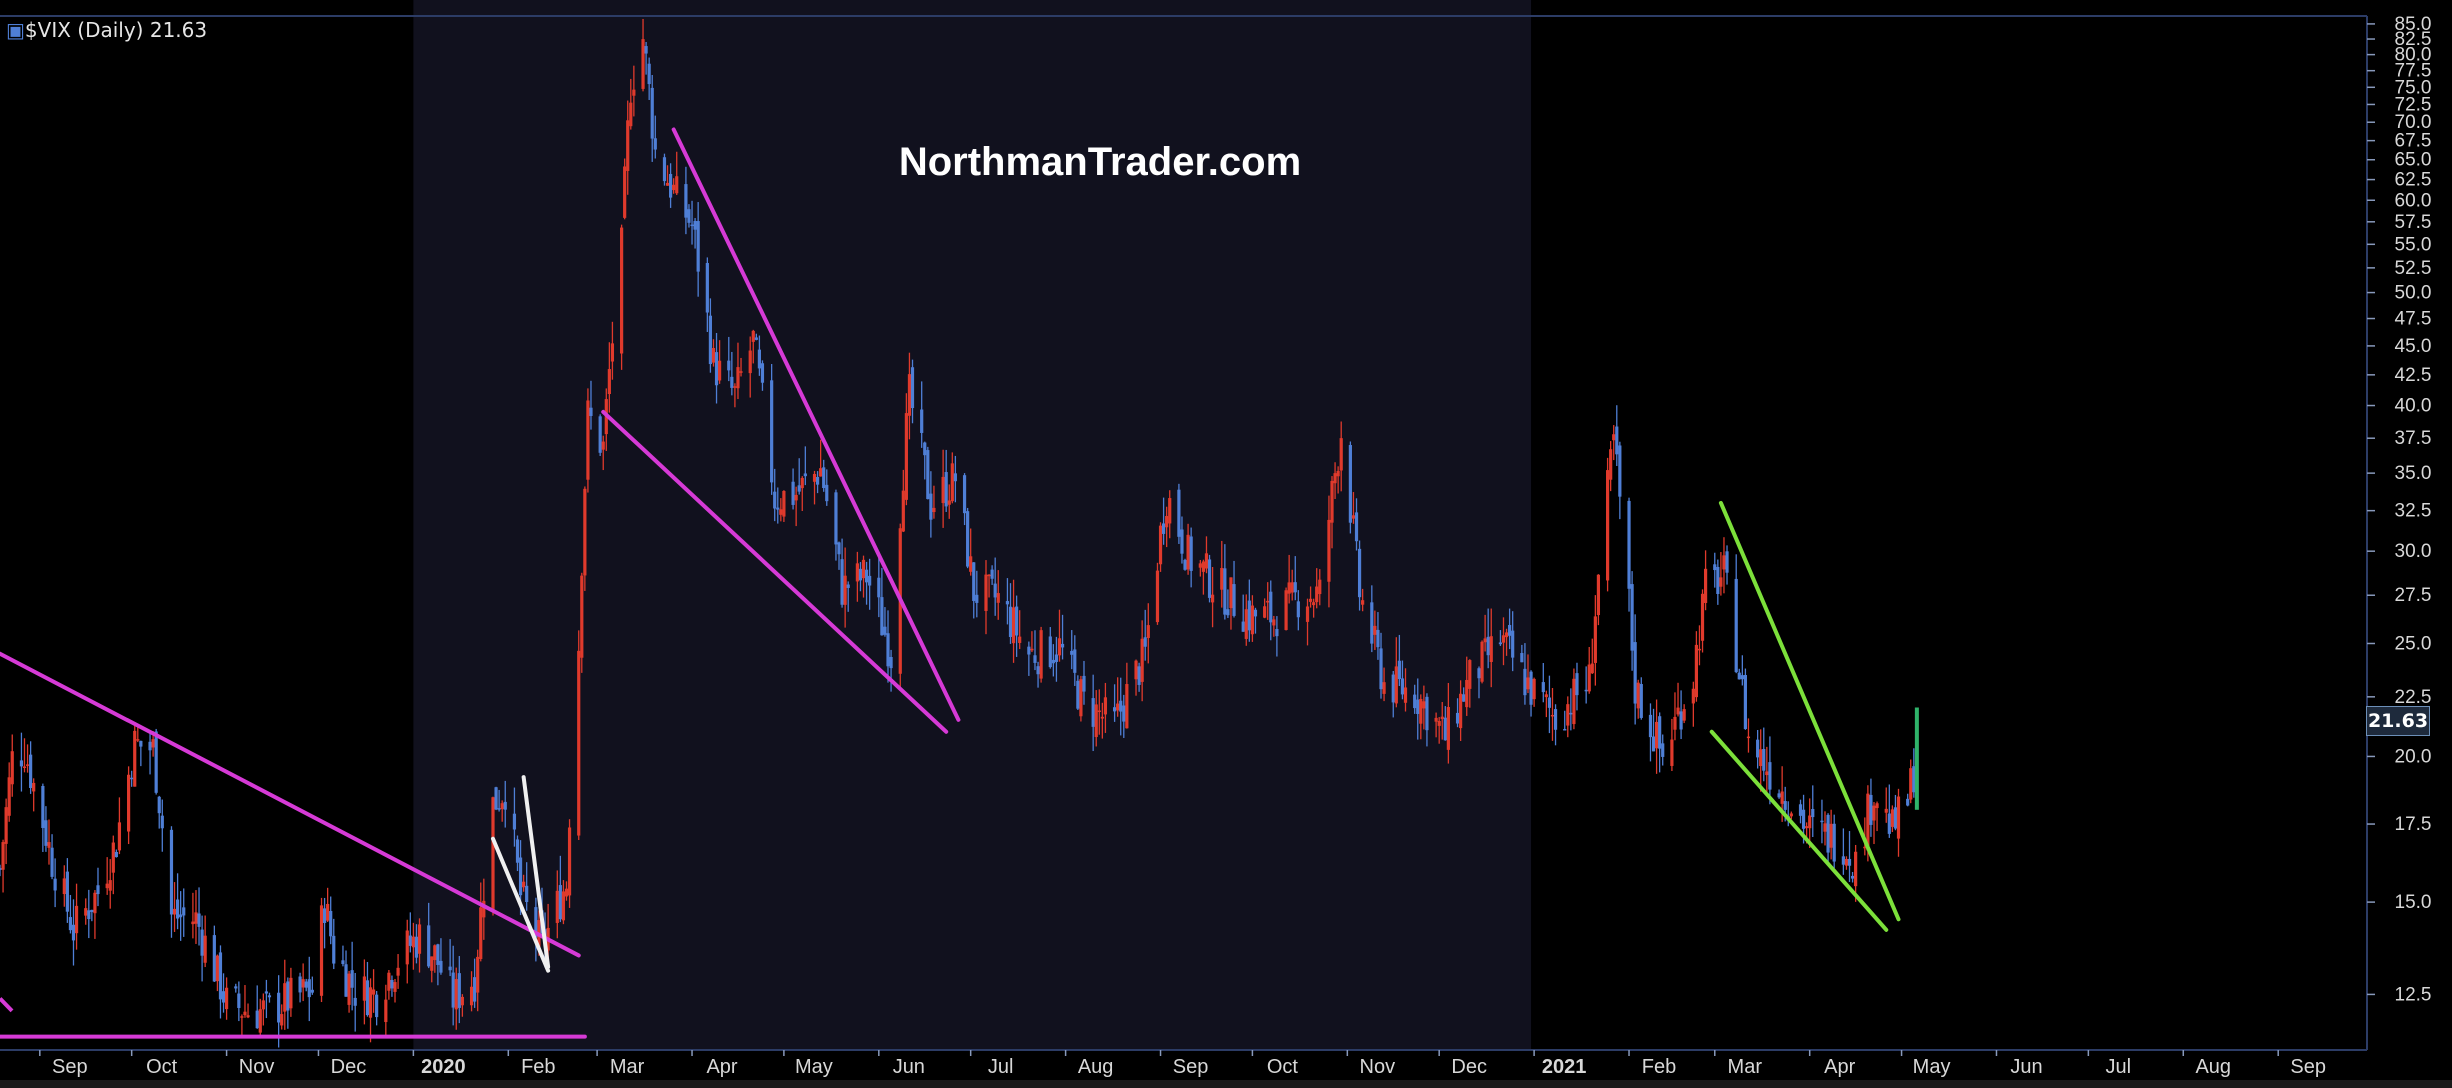  What do you see at coordinates (2413, 222) in the screenshot?
I see `y-tick-label: 57.5` at bounding box center [2413, 222].